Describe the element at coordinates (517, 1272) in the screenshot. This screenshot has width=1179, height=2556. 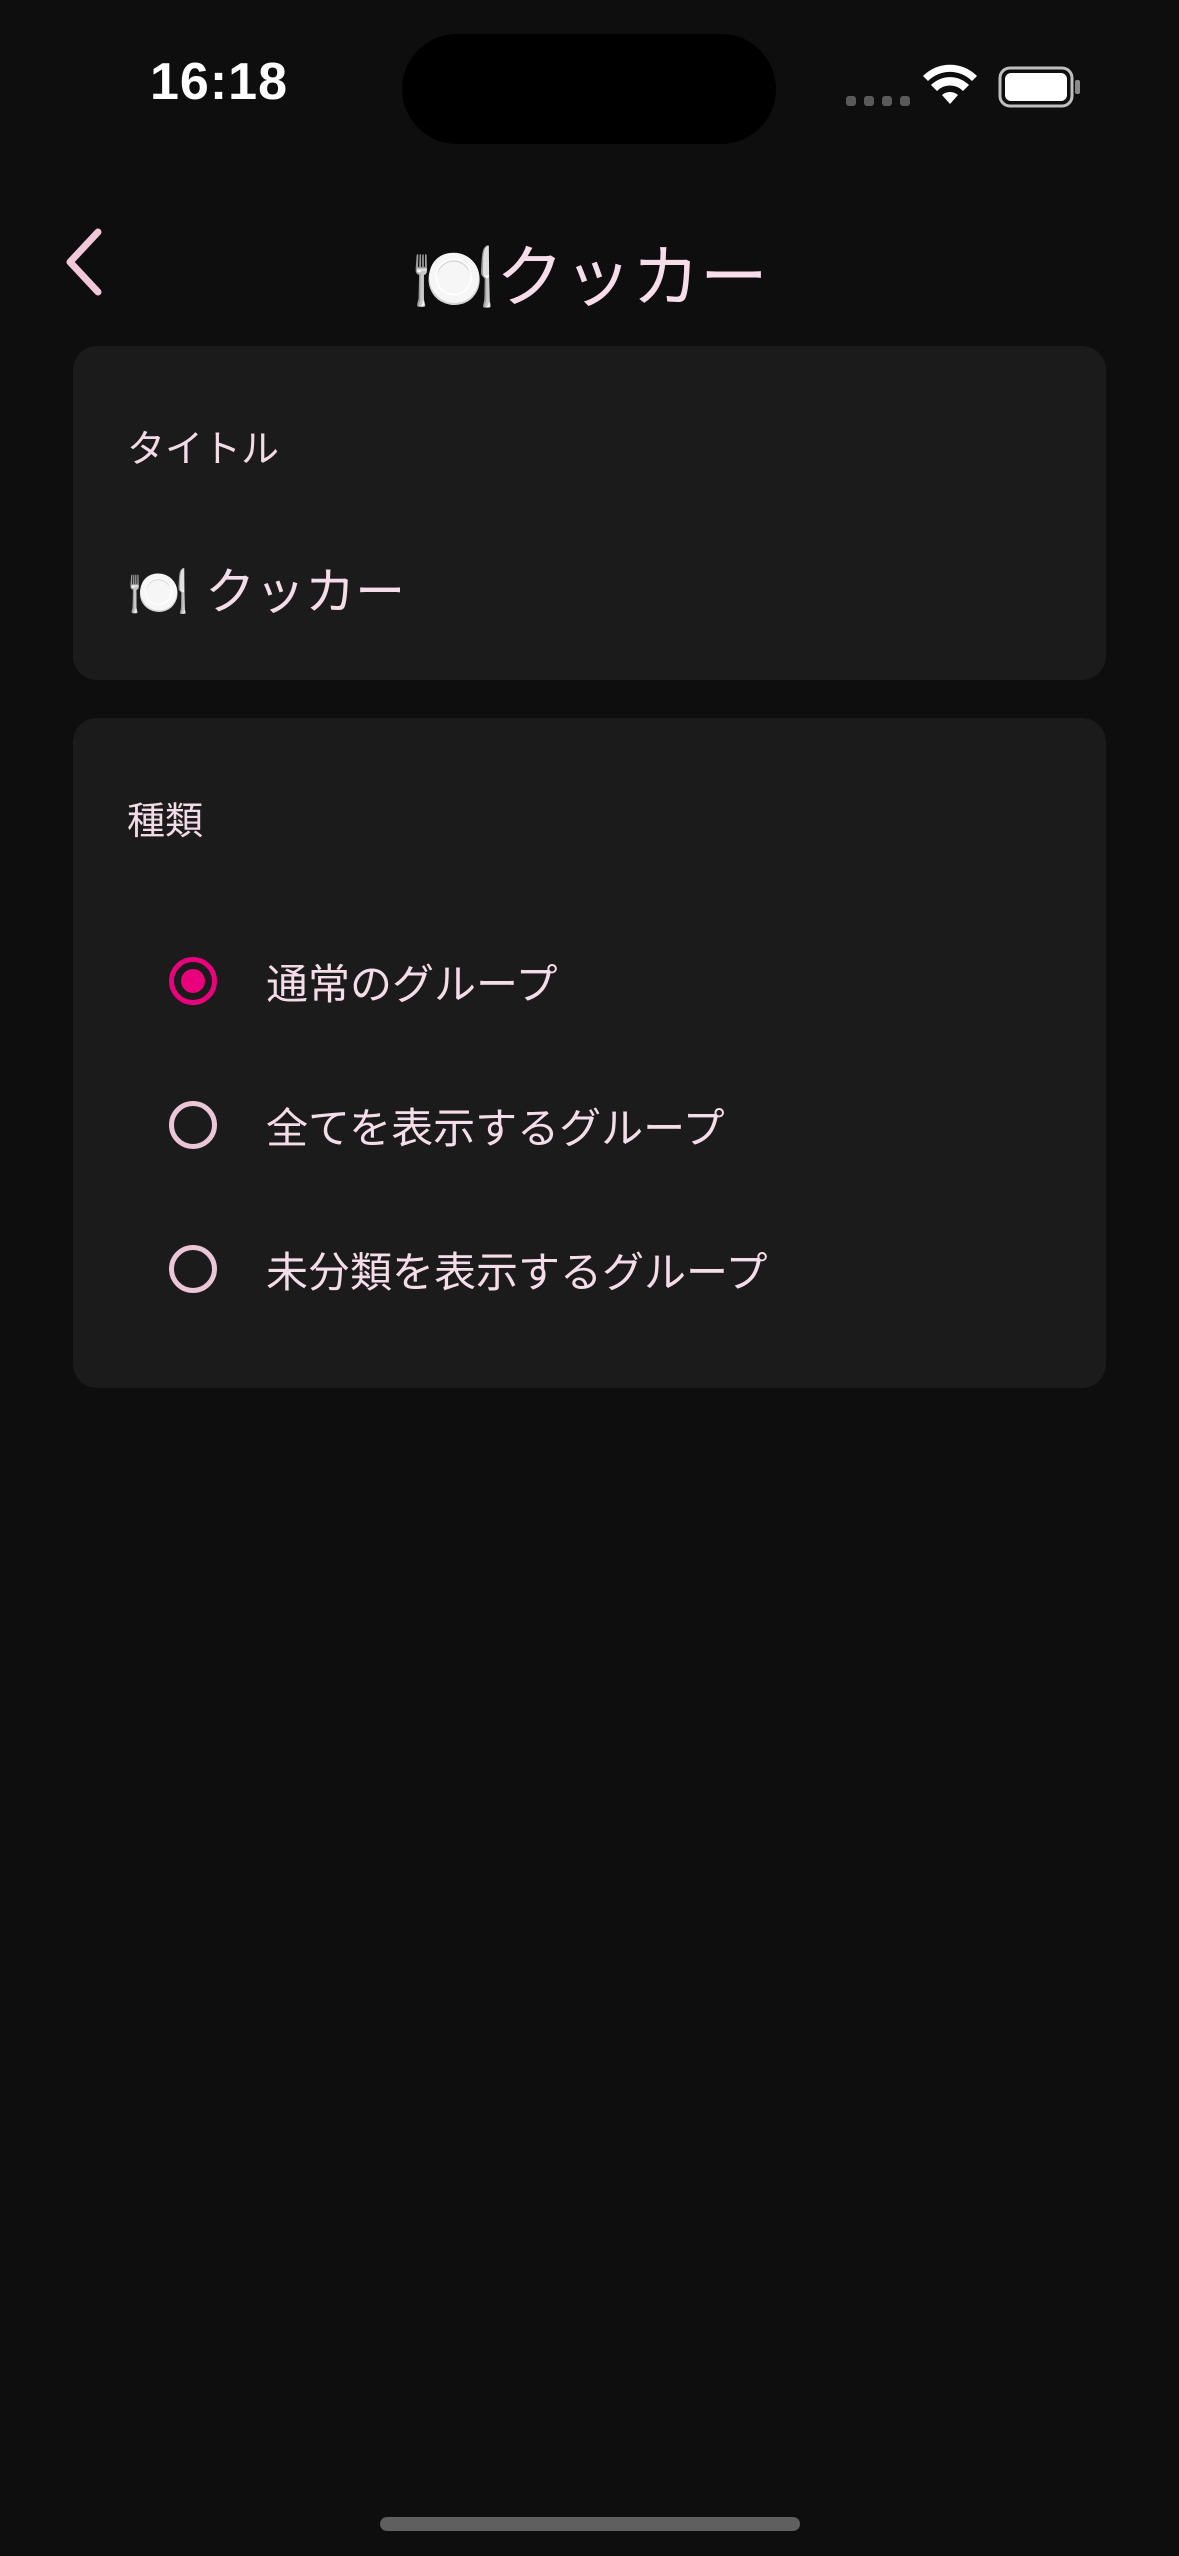
I see `type-option-label: 未分類を表示するグループ` at that location.